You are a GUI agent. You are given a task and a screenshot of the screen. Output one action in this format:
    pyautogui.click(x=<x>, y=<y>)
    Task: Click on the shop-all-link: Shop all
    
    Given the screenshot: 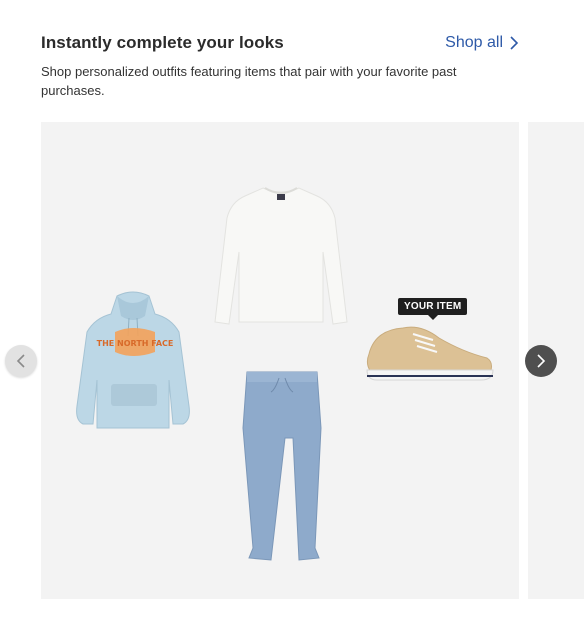 What is the action you would take?
    pyautogui.click(x=482, y=43)
    